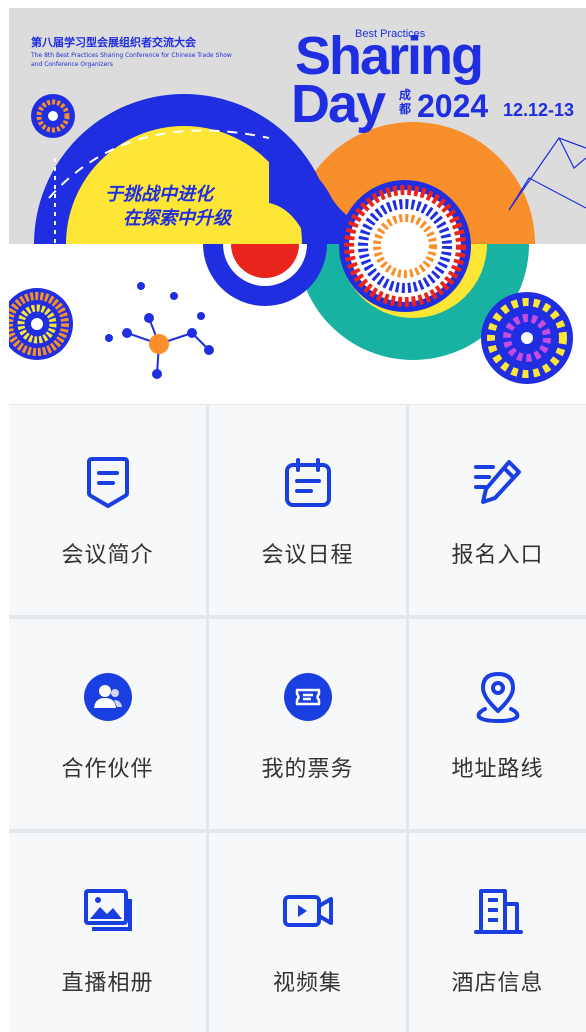  What do you see at coordinates (177, 218) in the screenshot?
I see `banner-slogan-2: 在探索中升级` at bounding box center [177, 218].